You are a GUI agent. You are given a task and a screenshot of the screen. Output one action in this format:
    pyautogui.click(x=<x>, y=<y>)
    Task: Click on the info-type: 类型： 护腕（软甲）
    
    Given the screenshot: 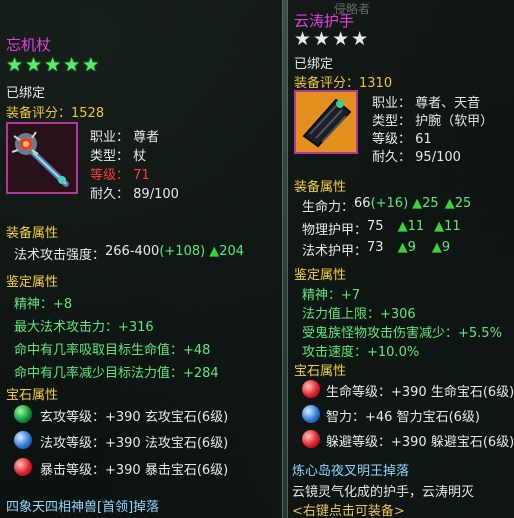 What is the action you would take?
    pyautogui.click(x=432, y=119)
    